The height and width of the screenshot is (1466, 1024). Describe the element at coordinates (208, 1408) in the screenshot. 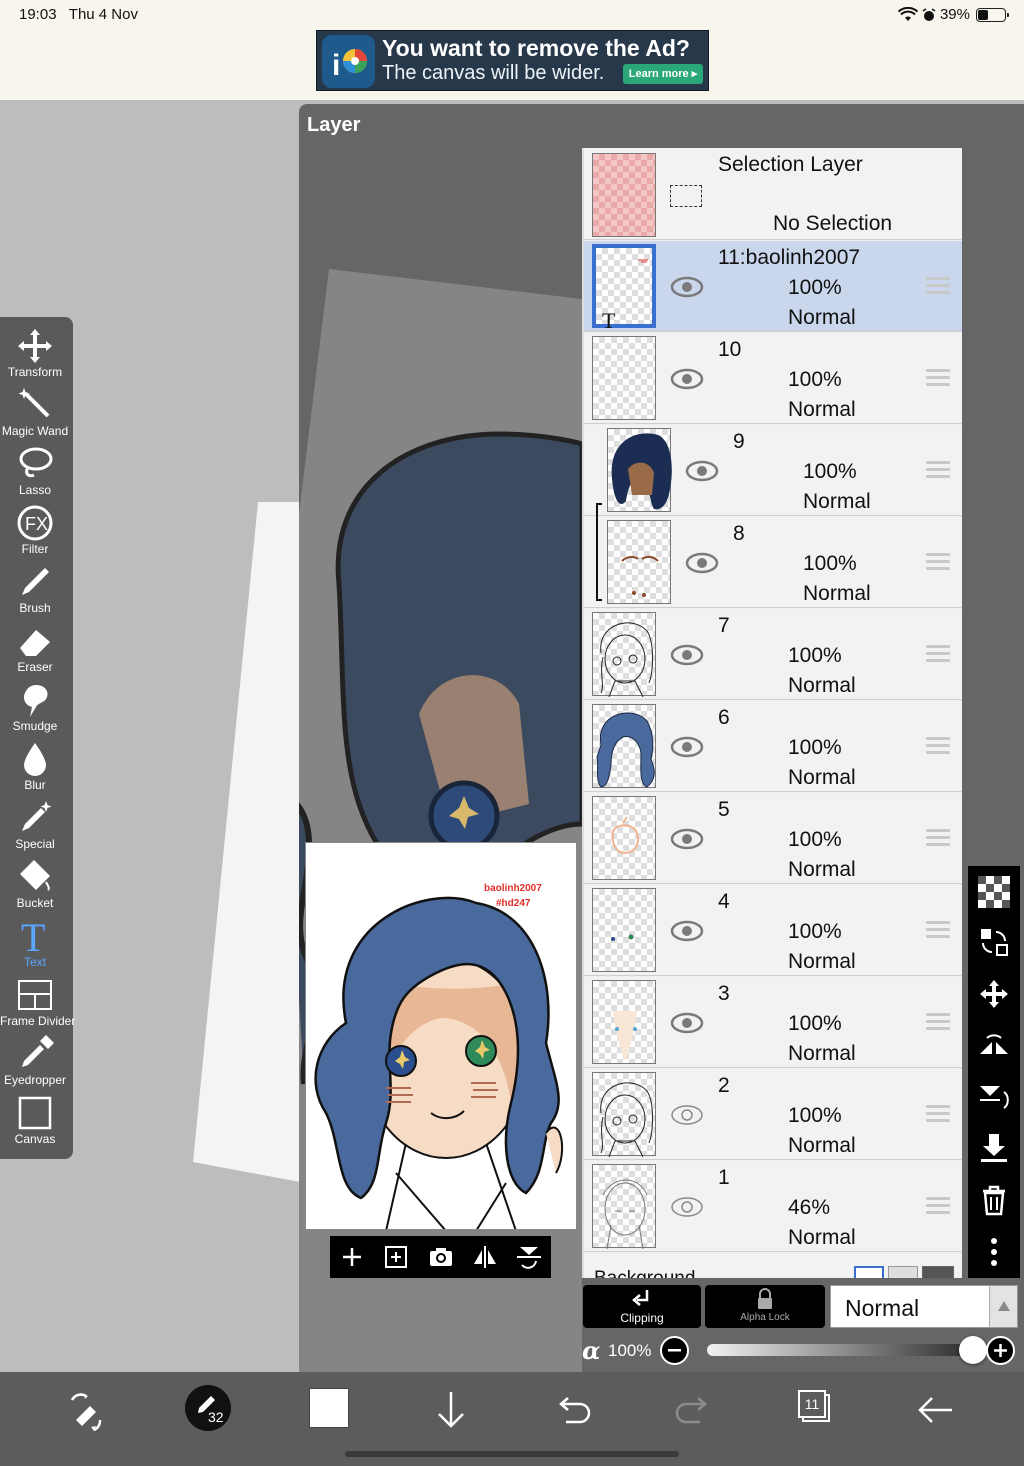

I see `brush-size-button: 32` at that location.